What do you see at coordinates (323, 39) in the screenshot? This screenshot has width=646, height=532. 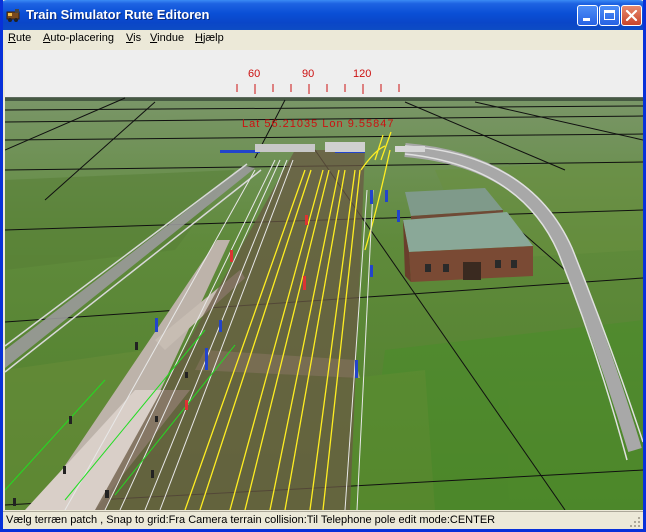 I see `menu-bar: Rute Auto-placering Vis Vindue Hjælp` at bounding box center [323, 39].